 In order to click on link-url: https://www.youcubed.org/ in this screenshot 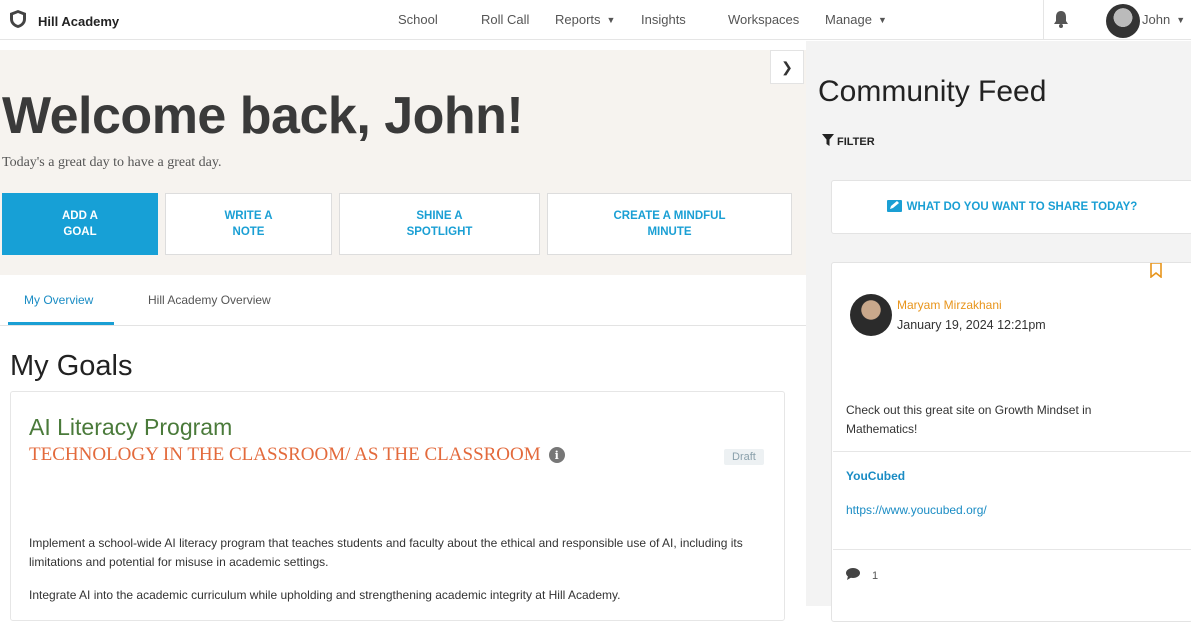, I will do `click(916, 510)`.